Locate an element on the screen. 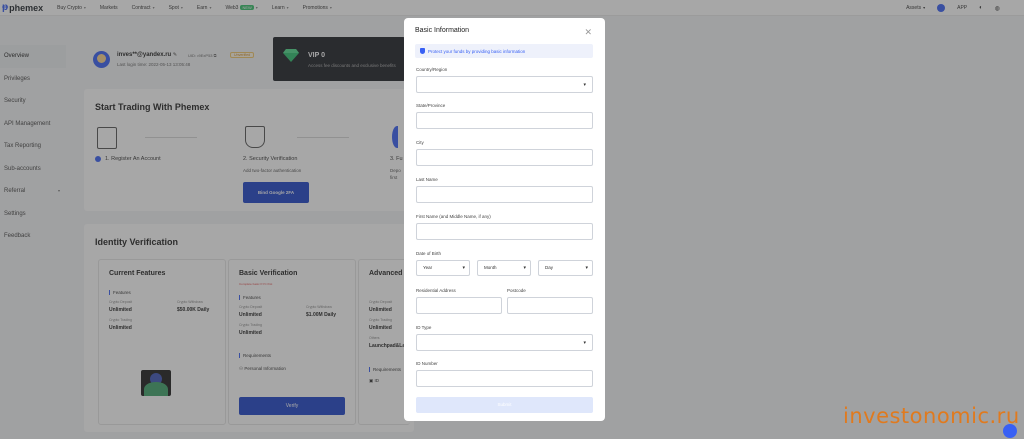 This screenshot has height=439, width=1024. id-number-label: ID Number is located at coordinates (427, 363).